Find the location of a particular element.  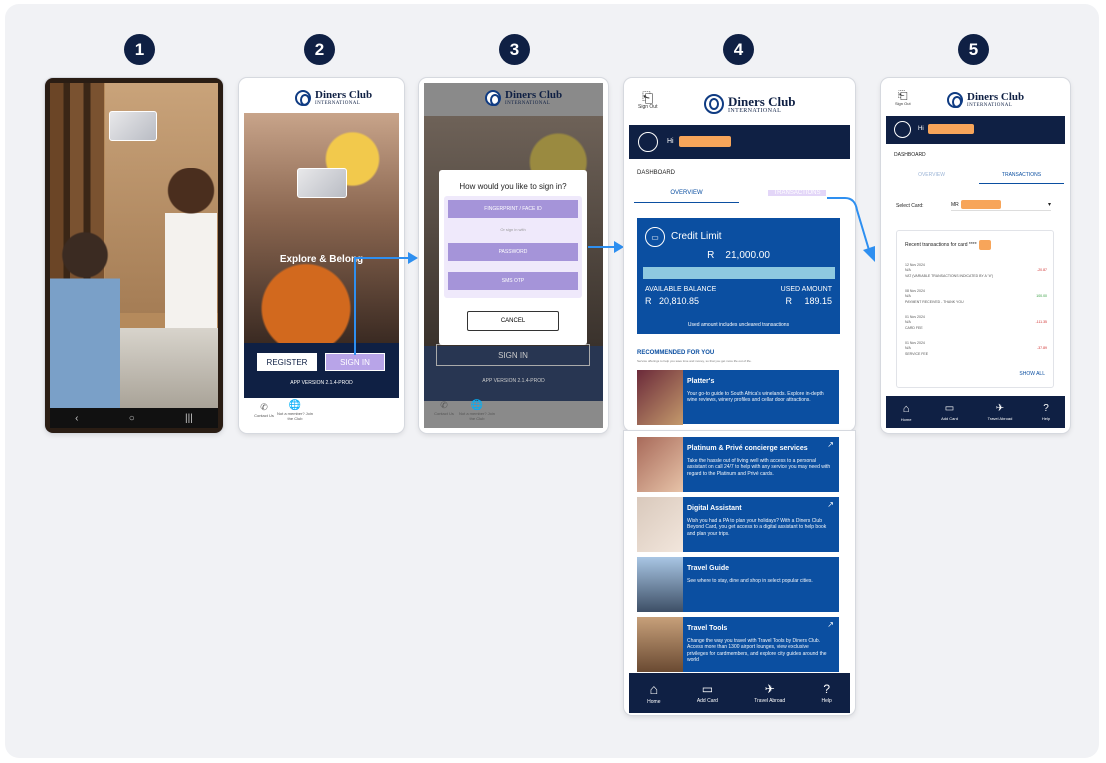

diners-logo-icon is located at coordinates (714, 104).